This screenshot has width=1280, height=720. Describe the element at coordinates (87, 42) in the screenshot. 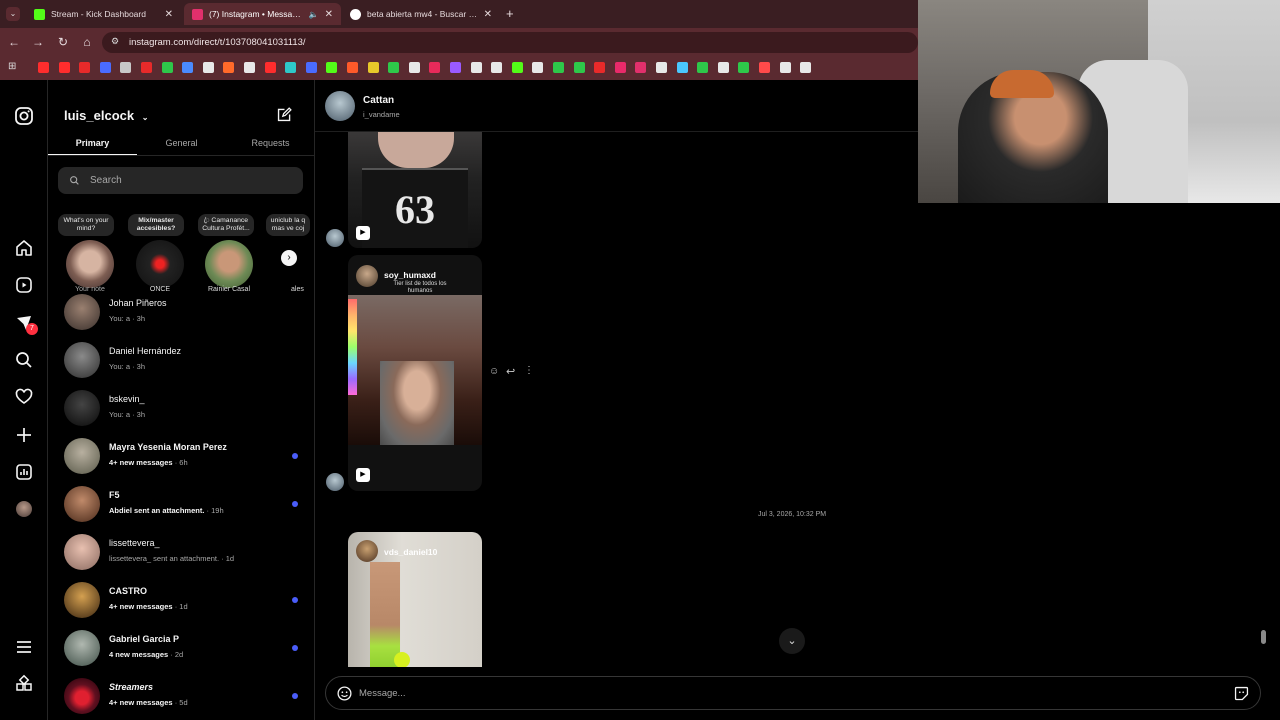

I see `home-icon: ⌂` at that location.